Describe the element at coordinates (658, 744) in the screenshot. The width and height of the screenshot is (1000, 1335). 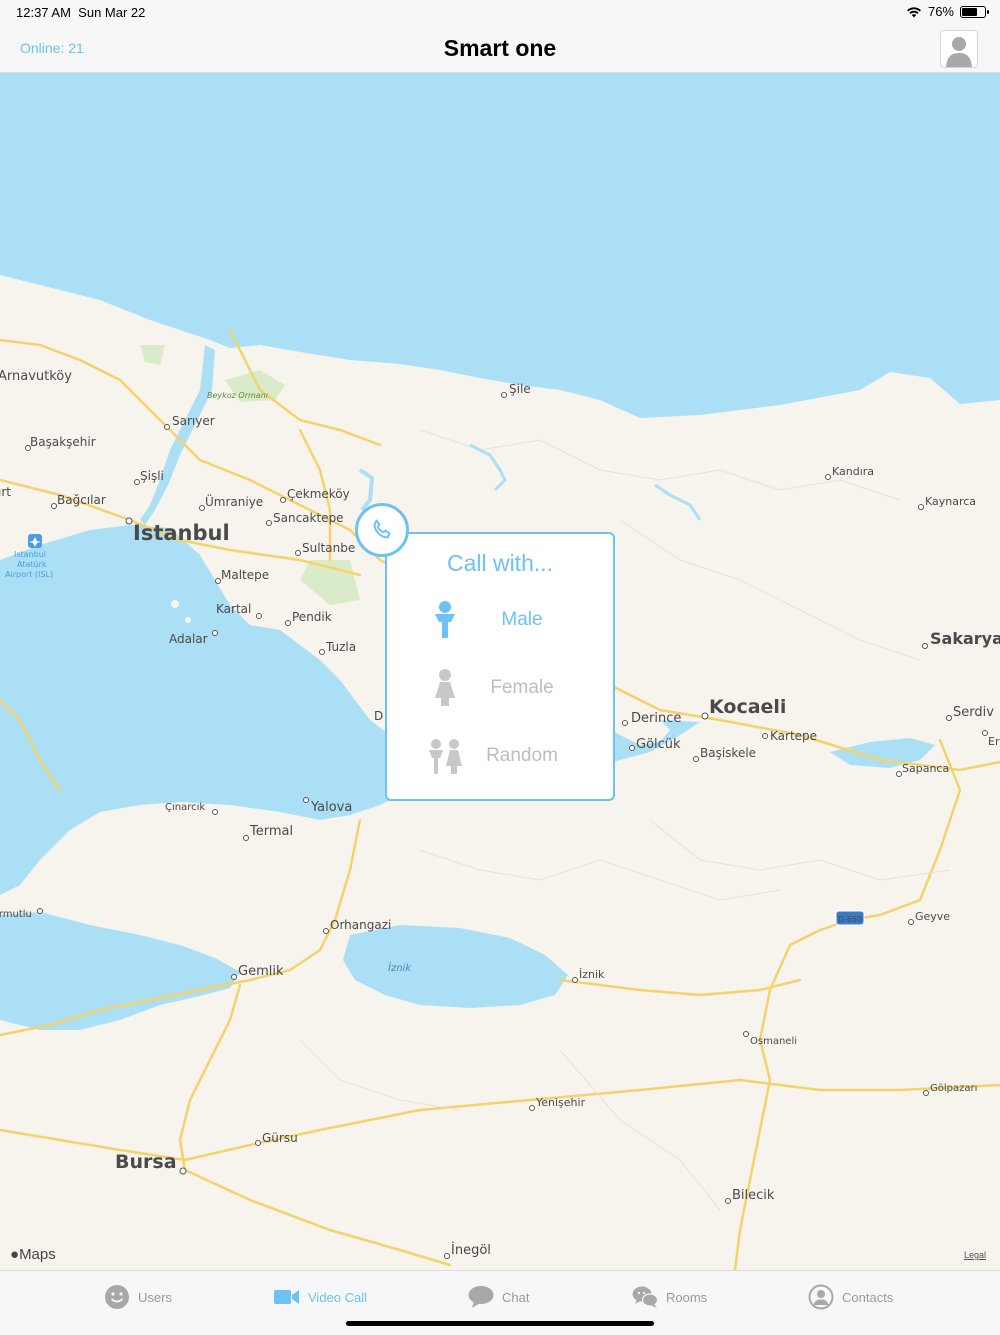
I see `map-label: Gölcük` at that location.